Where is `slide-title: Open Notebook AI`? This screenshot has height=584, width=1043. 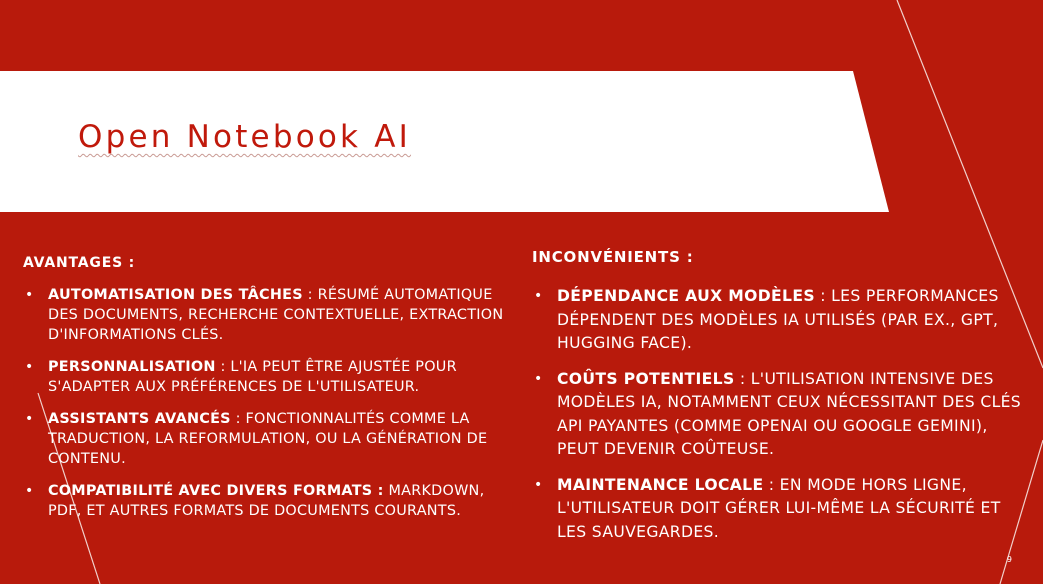 slide-title: Open Notebook AI is located at coordinates (245, 137).